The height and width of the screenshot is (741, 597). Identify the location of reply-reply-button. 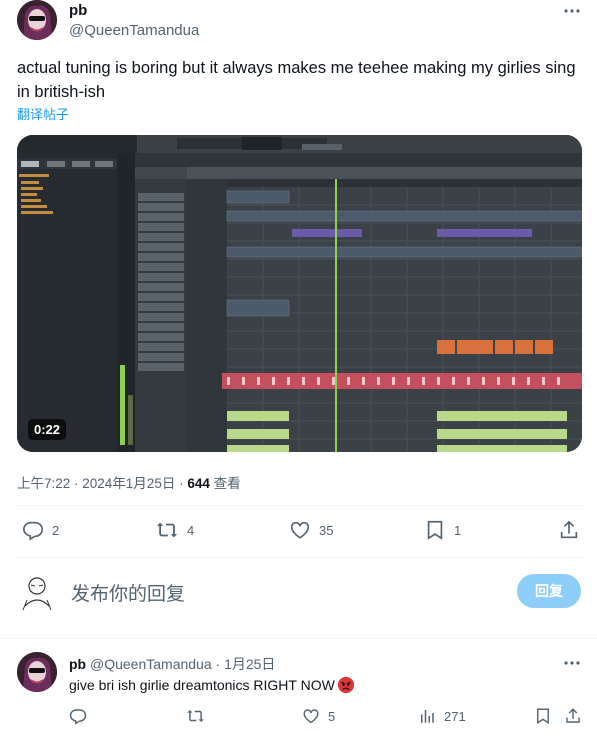
(82, 716).